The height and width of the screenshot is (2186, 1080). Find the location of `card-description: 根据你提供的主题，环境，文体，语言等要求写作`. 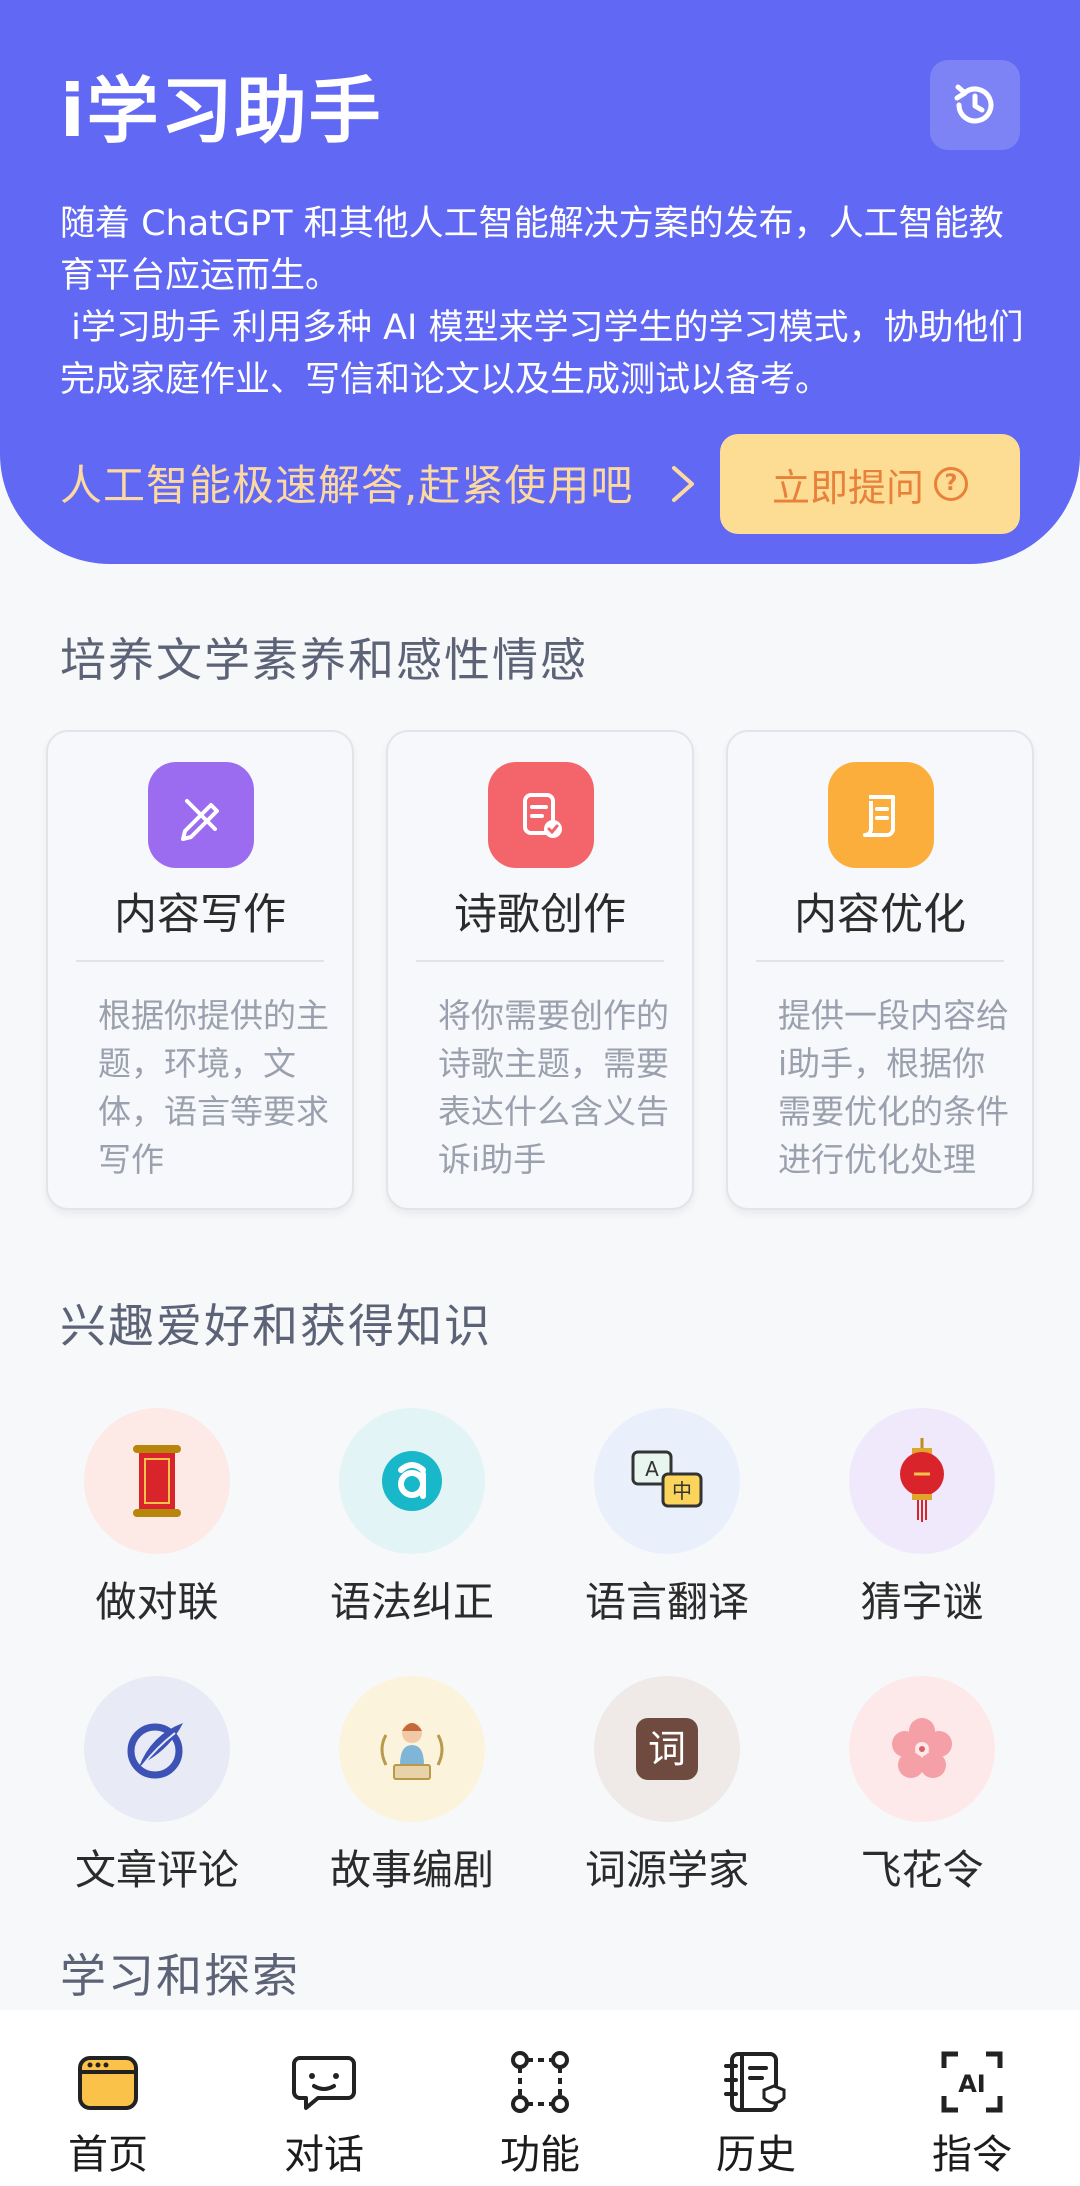

card-description: 根据你提供的主题，环境，文体，语言等要求写作 is located at coordinates (213, 1087).